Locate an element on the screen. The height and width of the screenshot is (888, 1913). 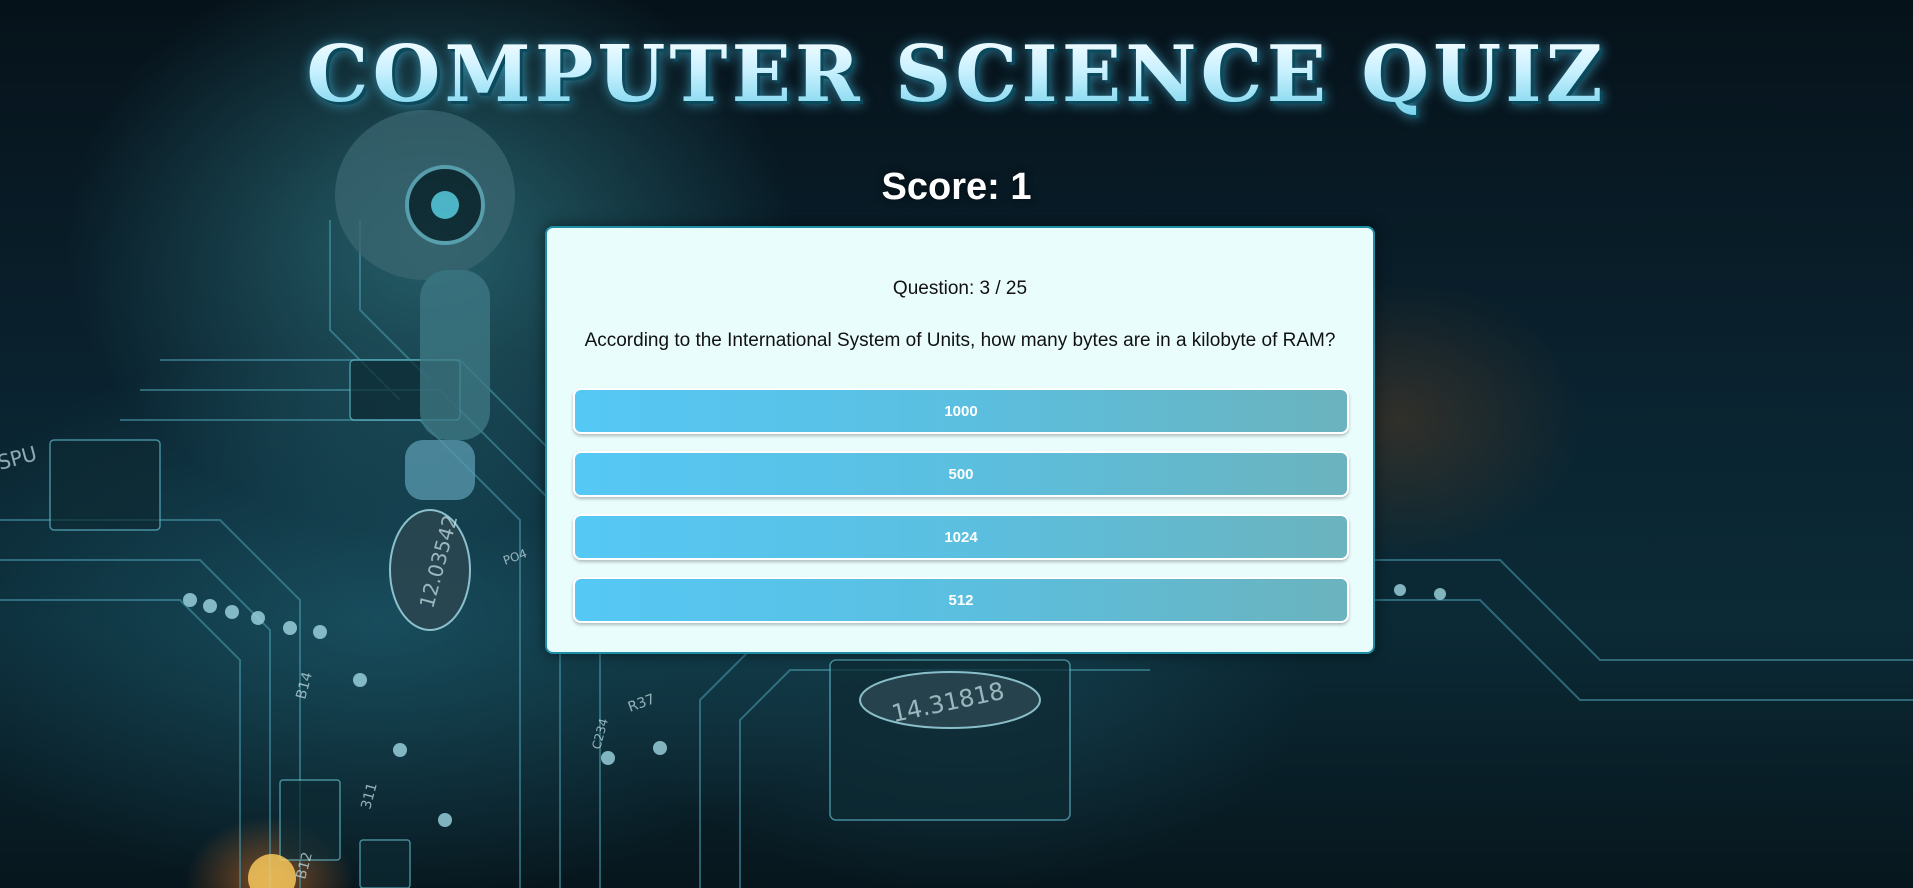
question-counter: Question: 3 / 25 is located at coordinates (960, 288).